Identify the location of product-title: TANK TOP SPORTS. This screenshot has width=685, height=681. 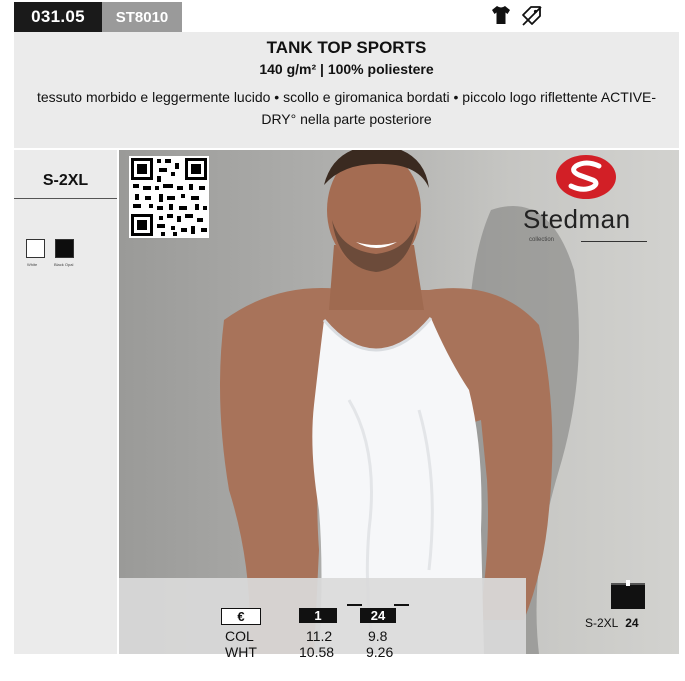
(346, 47).